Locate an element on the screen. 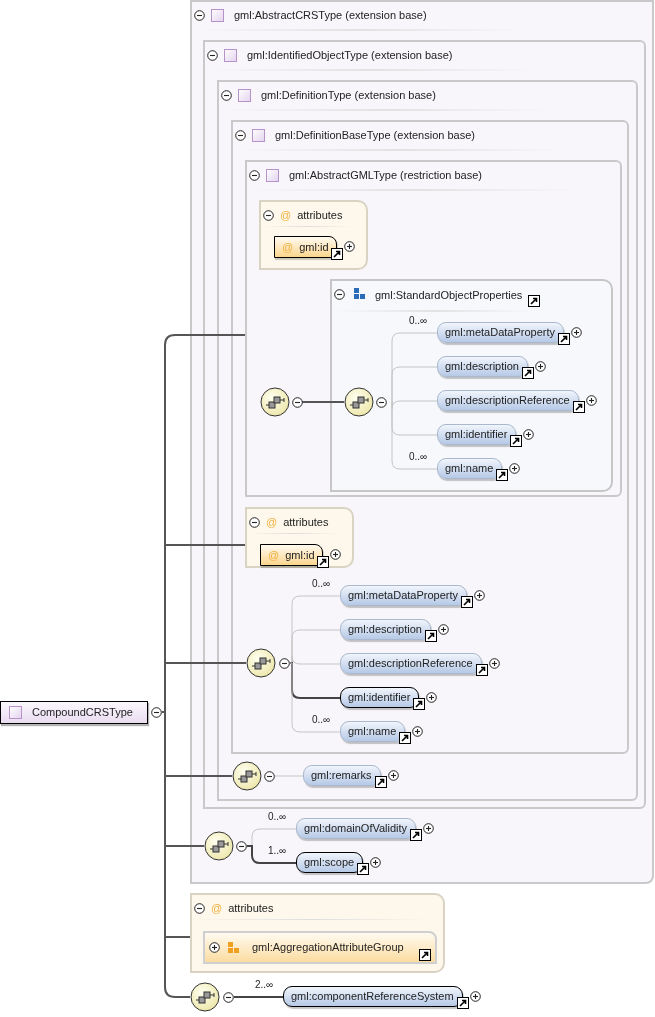  element-node: gml:remarks is located at coordinates (342, 775).